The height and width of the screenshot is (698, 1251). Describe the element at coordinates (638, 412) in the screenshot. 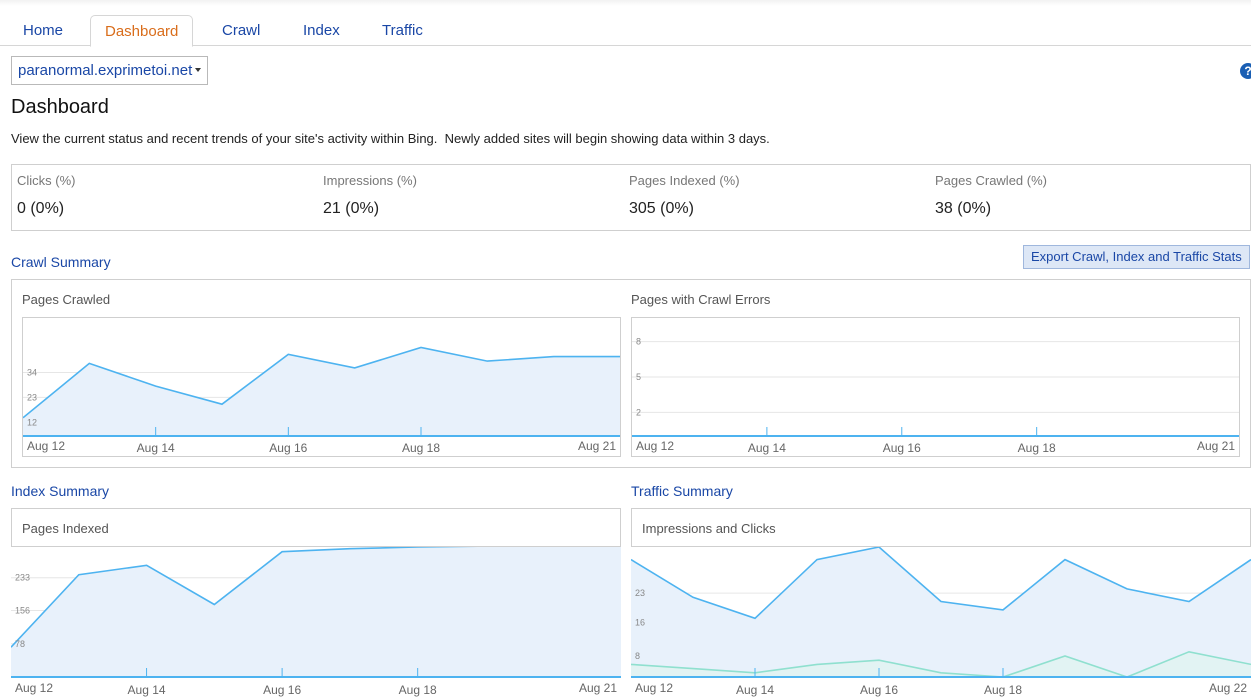

I see `y-tick-label: 2` at that location.